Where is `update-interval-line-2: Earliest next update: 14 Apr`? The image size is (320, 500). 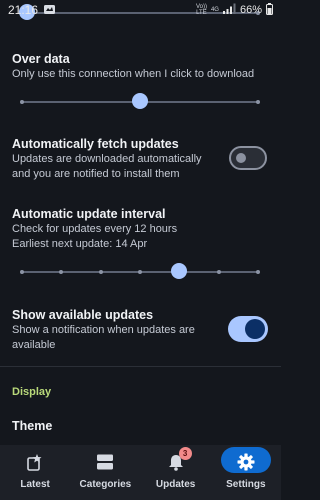
update-interval-line-2: Earliest next update: 14 Apr is located at coordinates (80, 244).